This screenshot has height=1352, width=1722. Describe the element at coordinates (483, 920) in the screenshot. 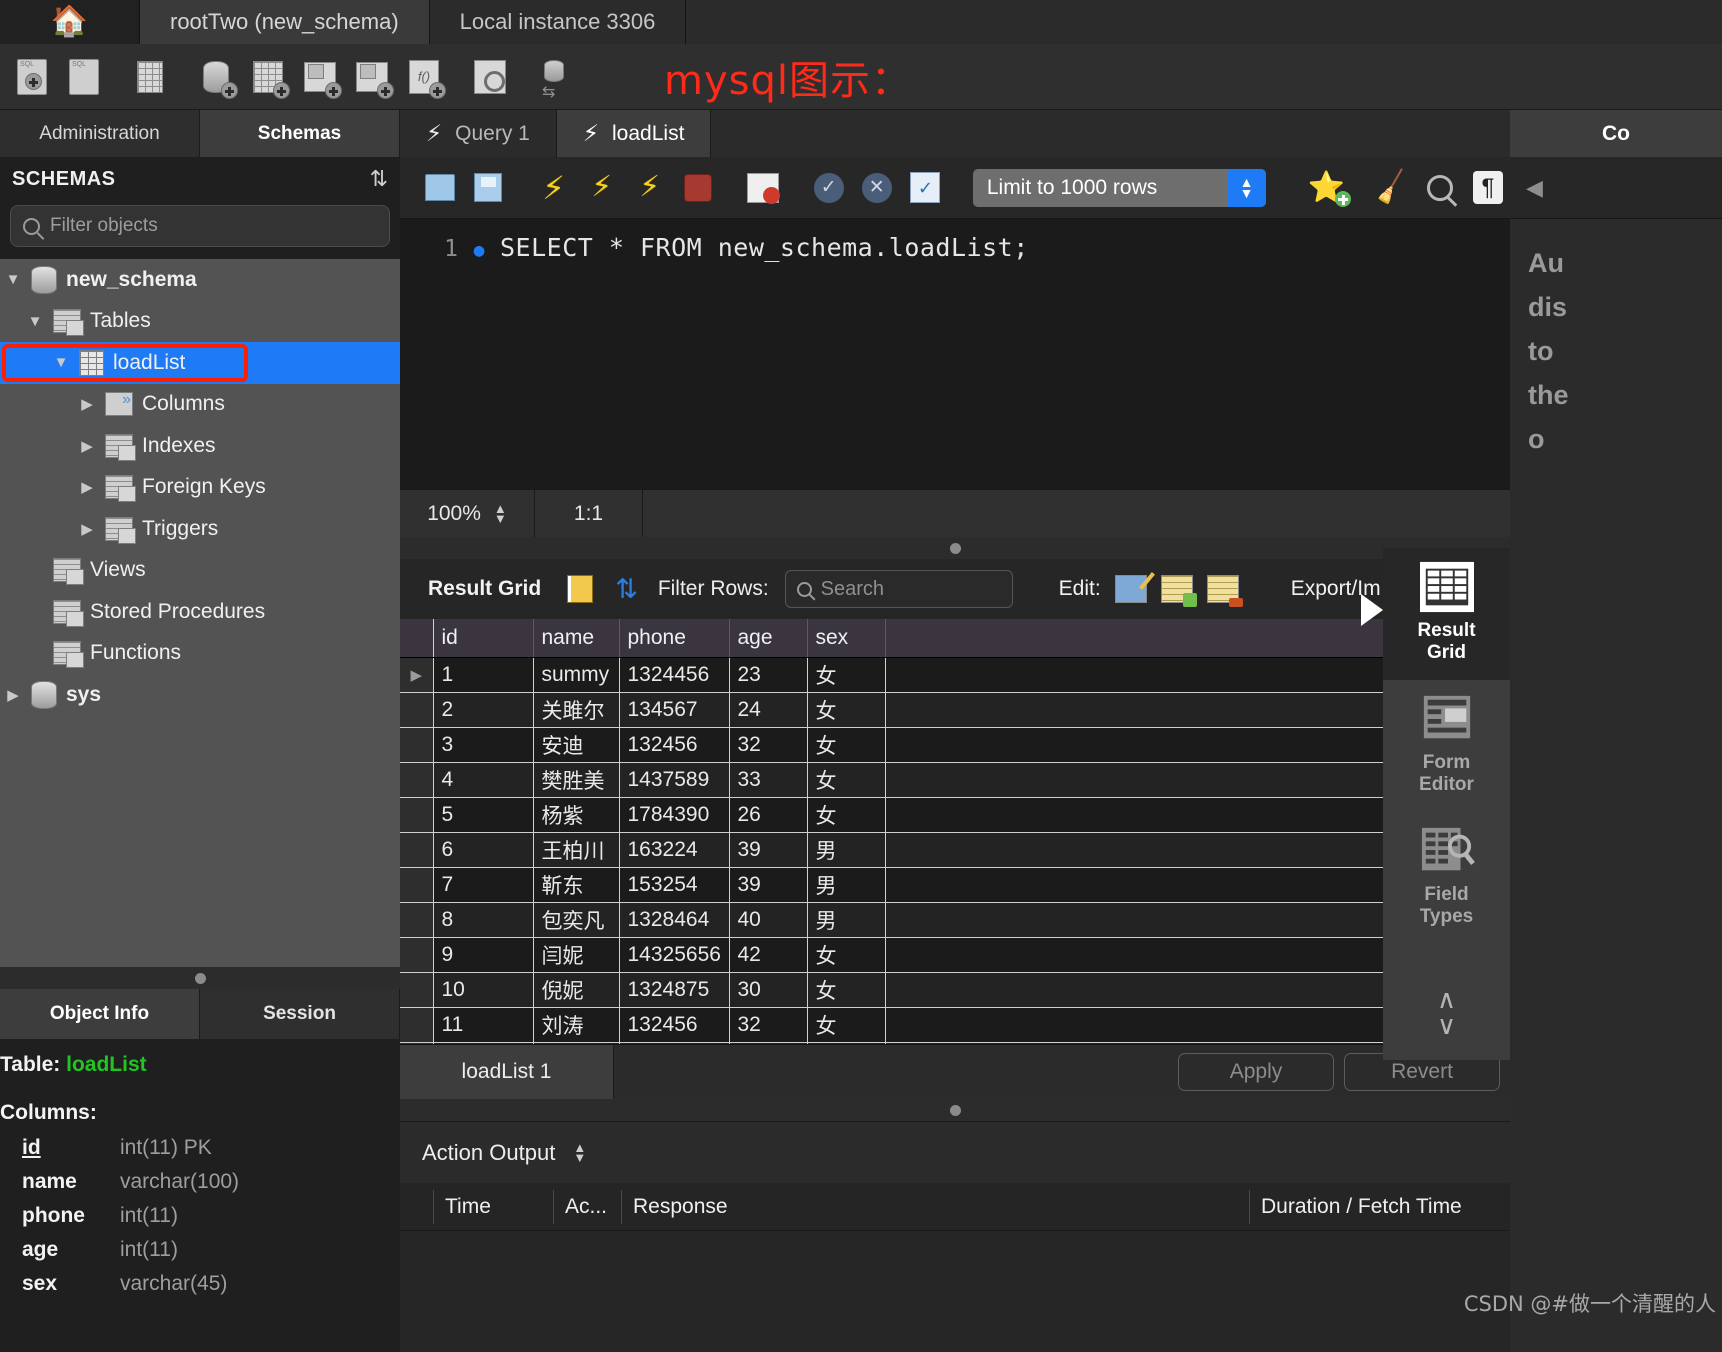

I see `cell-id: 8` at that location.